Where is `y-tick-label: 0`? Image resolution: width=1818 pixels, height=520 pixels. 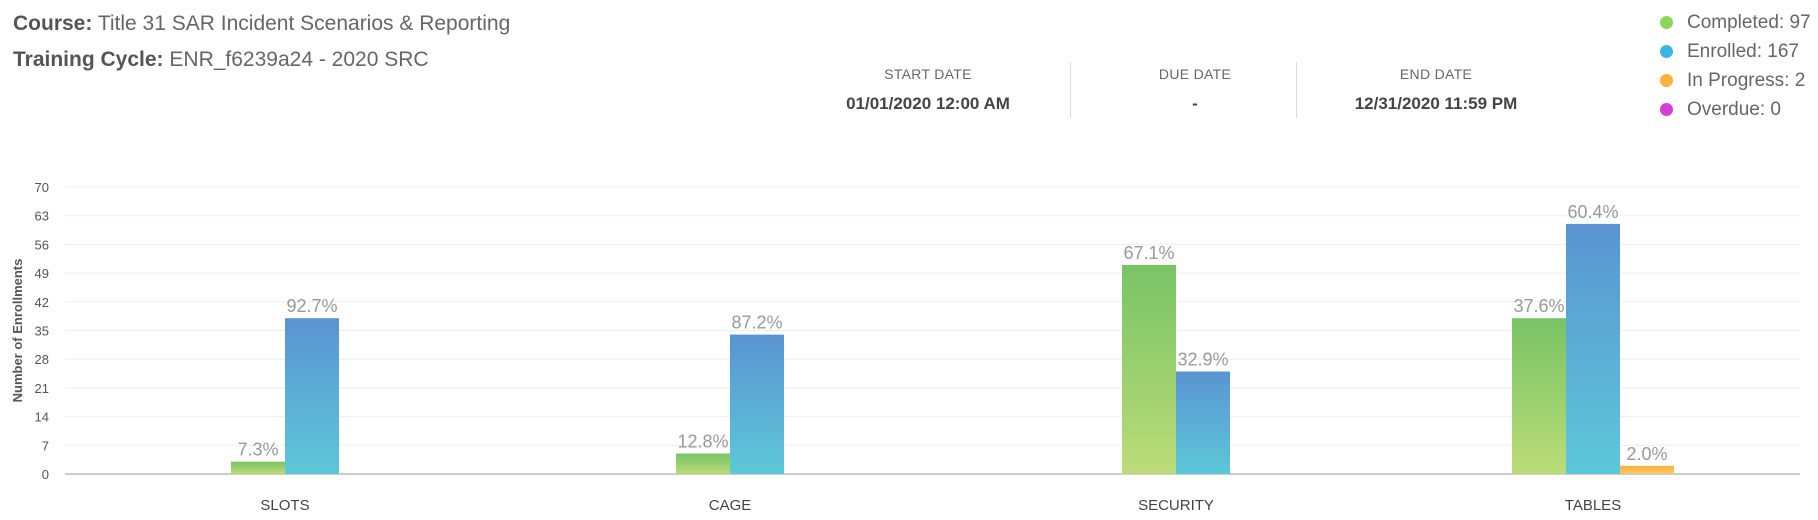 y-tick-label: 0 is located at coordinates (45, 474).